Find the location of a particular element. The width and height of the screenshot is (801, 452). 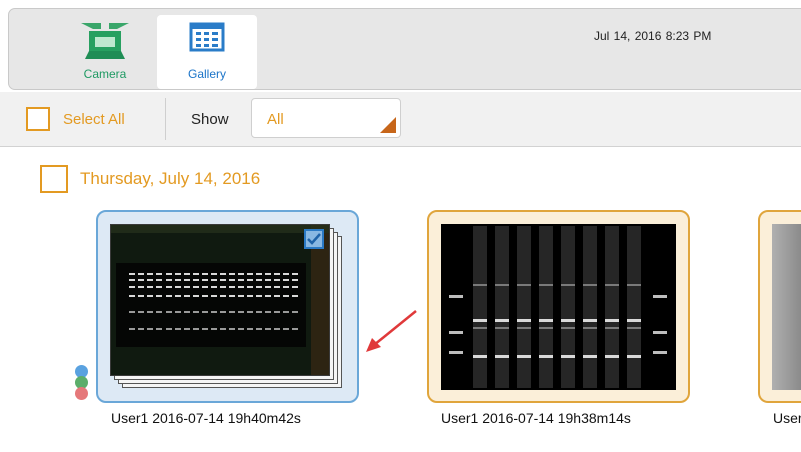

nav-camera-label: Camera is located at coordinates (105, 74).